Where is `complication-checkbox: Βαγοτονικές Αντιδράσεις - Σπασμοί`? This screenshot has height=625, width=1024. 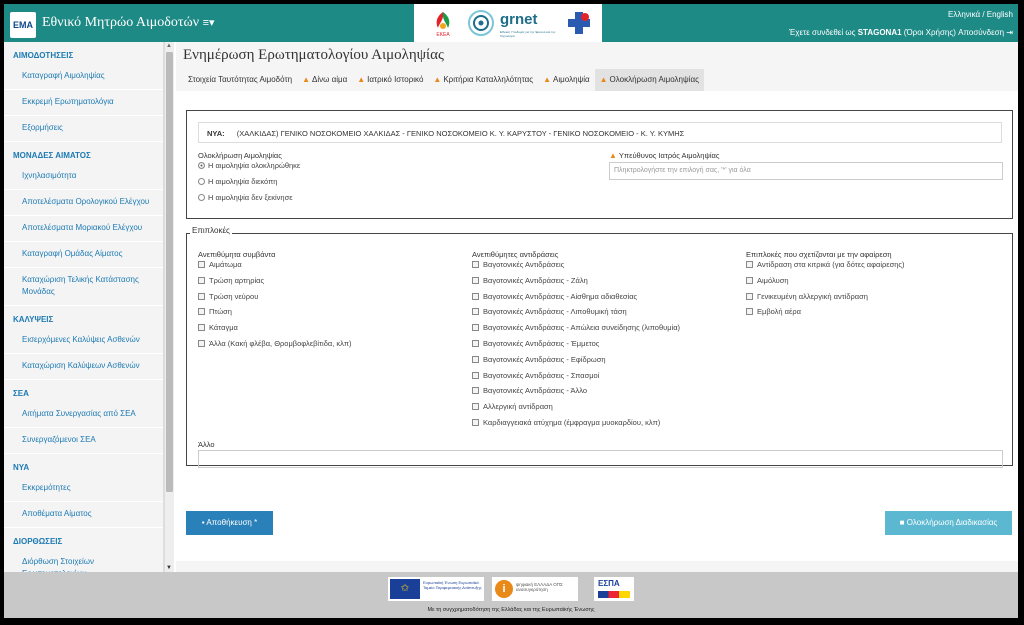 complication-checkbox: Βαγοτονικές Αντιδράσεις - Σπασμοί is located at coordinates (535, 375).